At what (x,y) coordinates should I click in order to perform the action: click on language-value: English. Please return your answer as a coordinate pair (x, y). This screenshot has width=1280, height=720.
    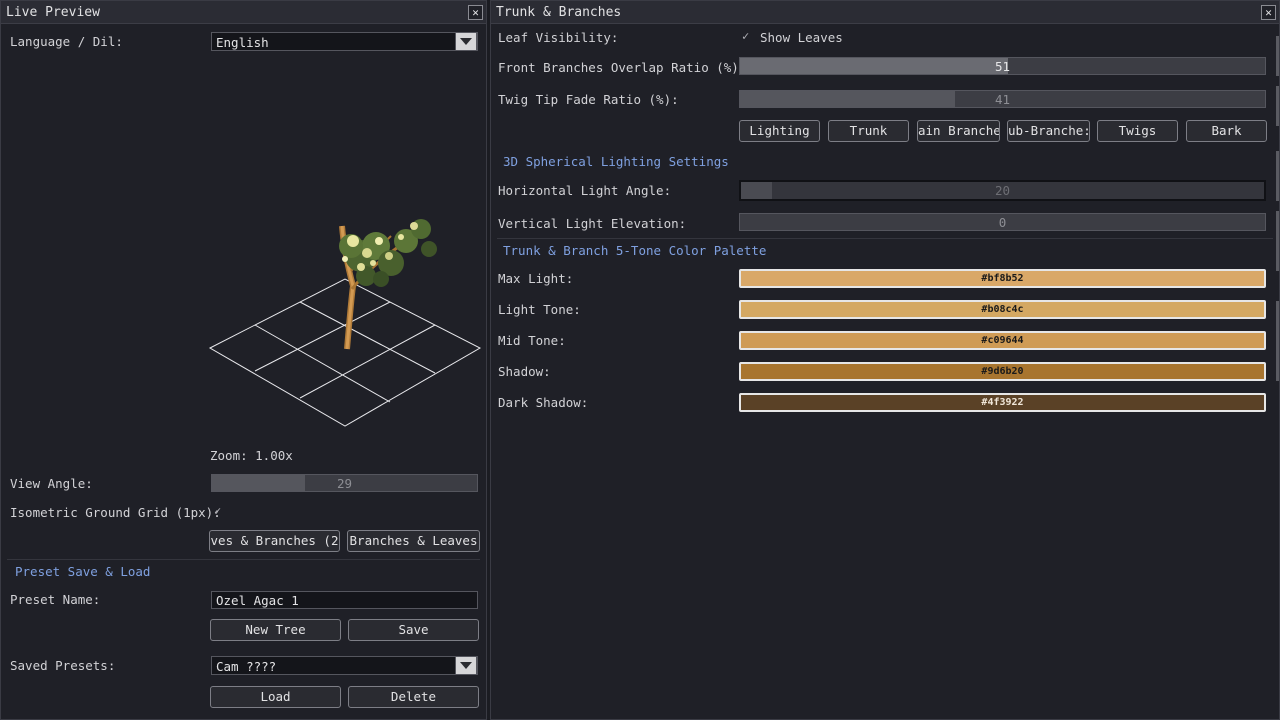
    Looking at the image, I should click on (242, 42).